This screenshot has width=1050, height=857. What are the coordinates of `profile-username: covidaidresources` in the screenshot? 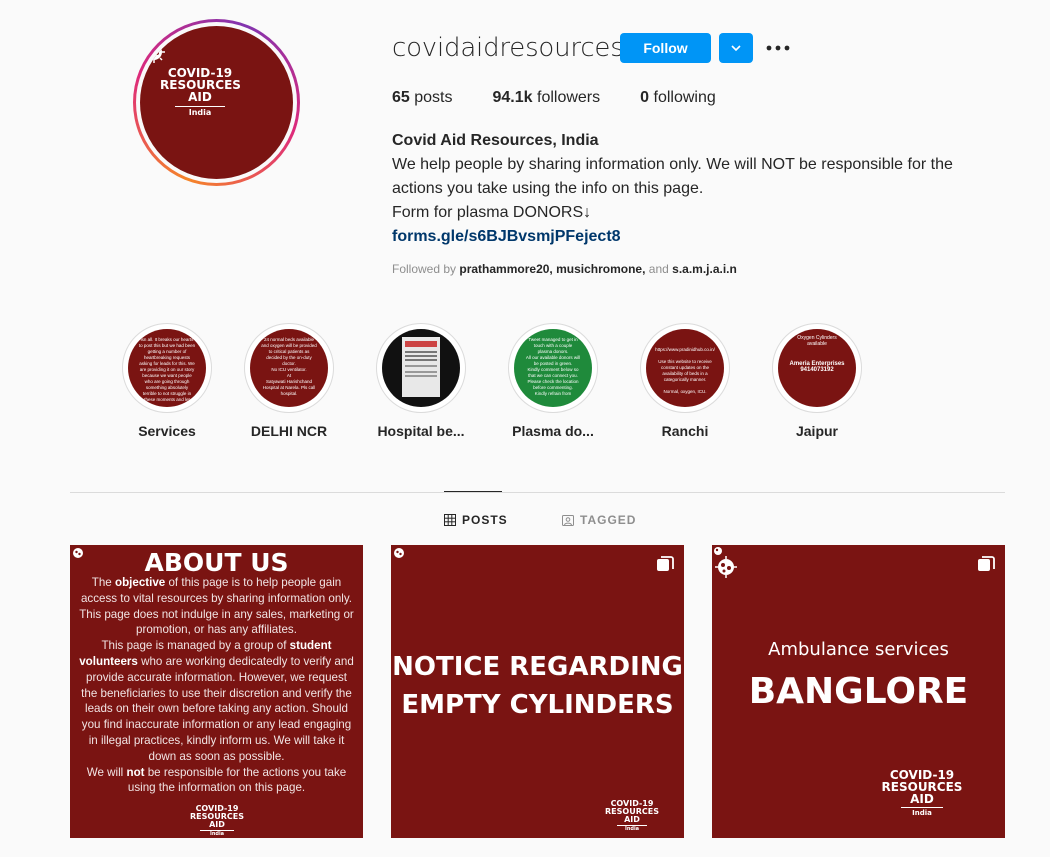 It's located at (508, 48).